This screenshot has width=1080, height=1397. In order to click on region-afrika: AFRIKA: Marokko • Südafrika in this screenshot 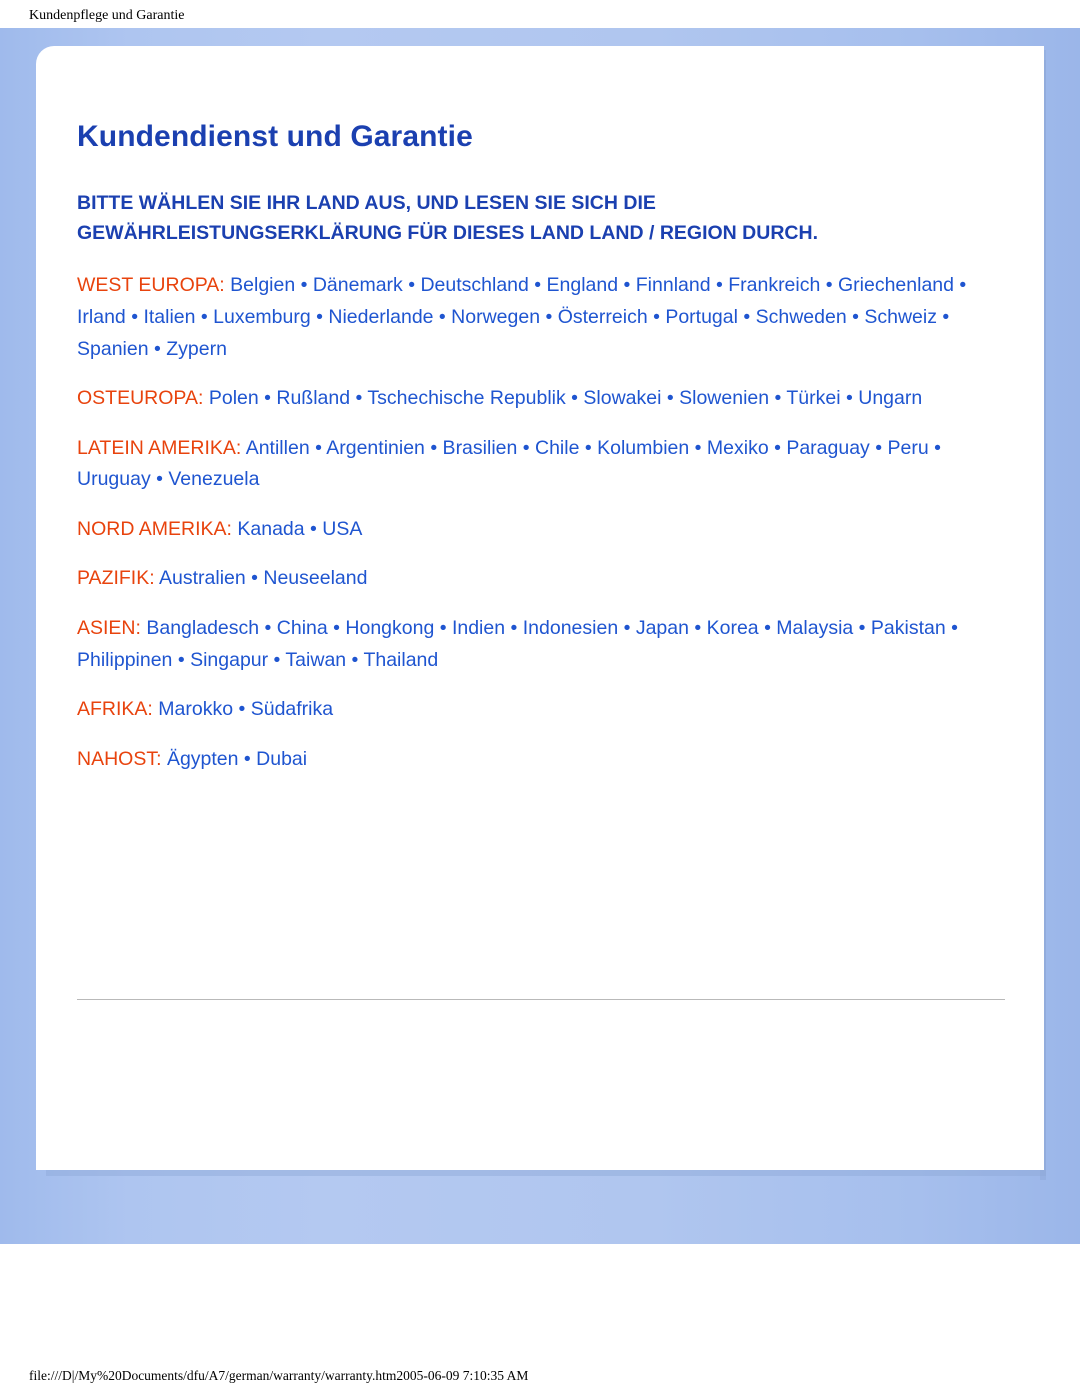, I will do `click(547, 710)`.